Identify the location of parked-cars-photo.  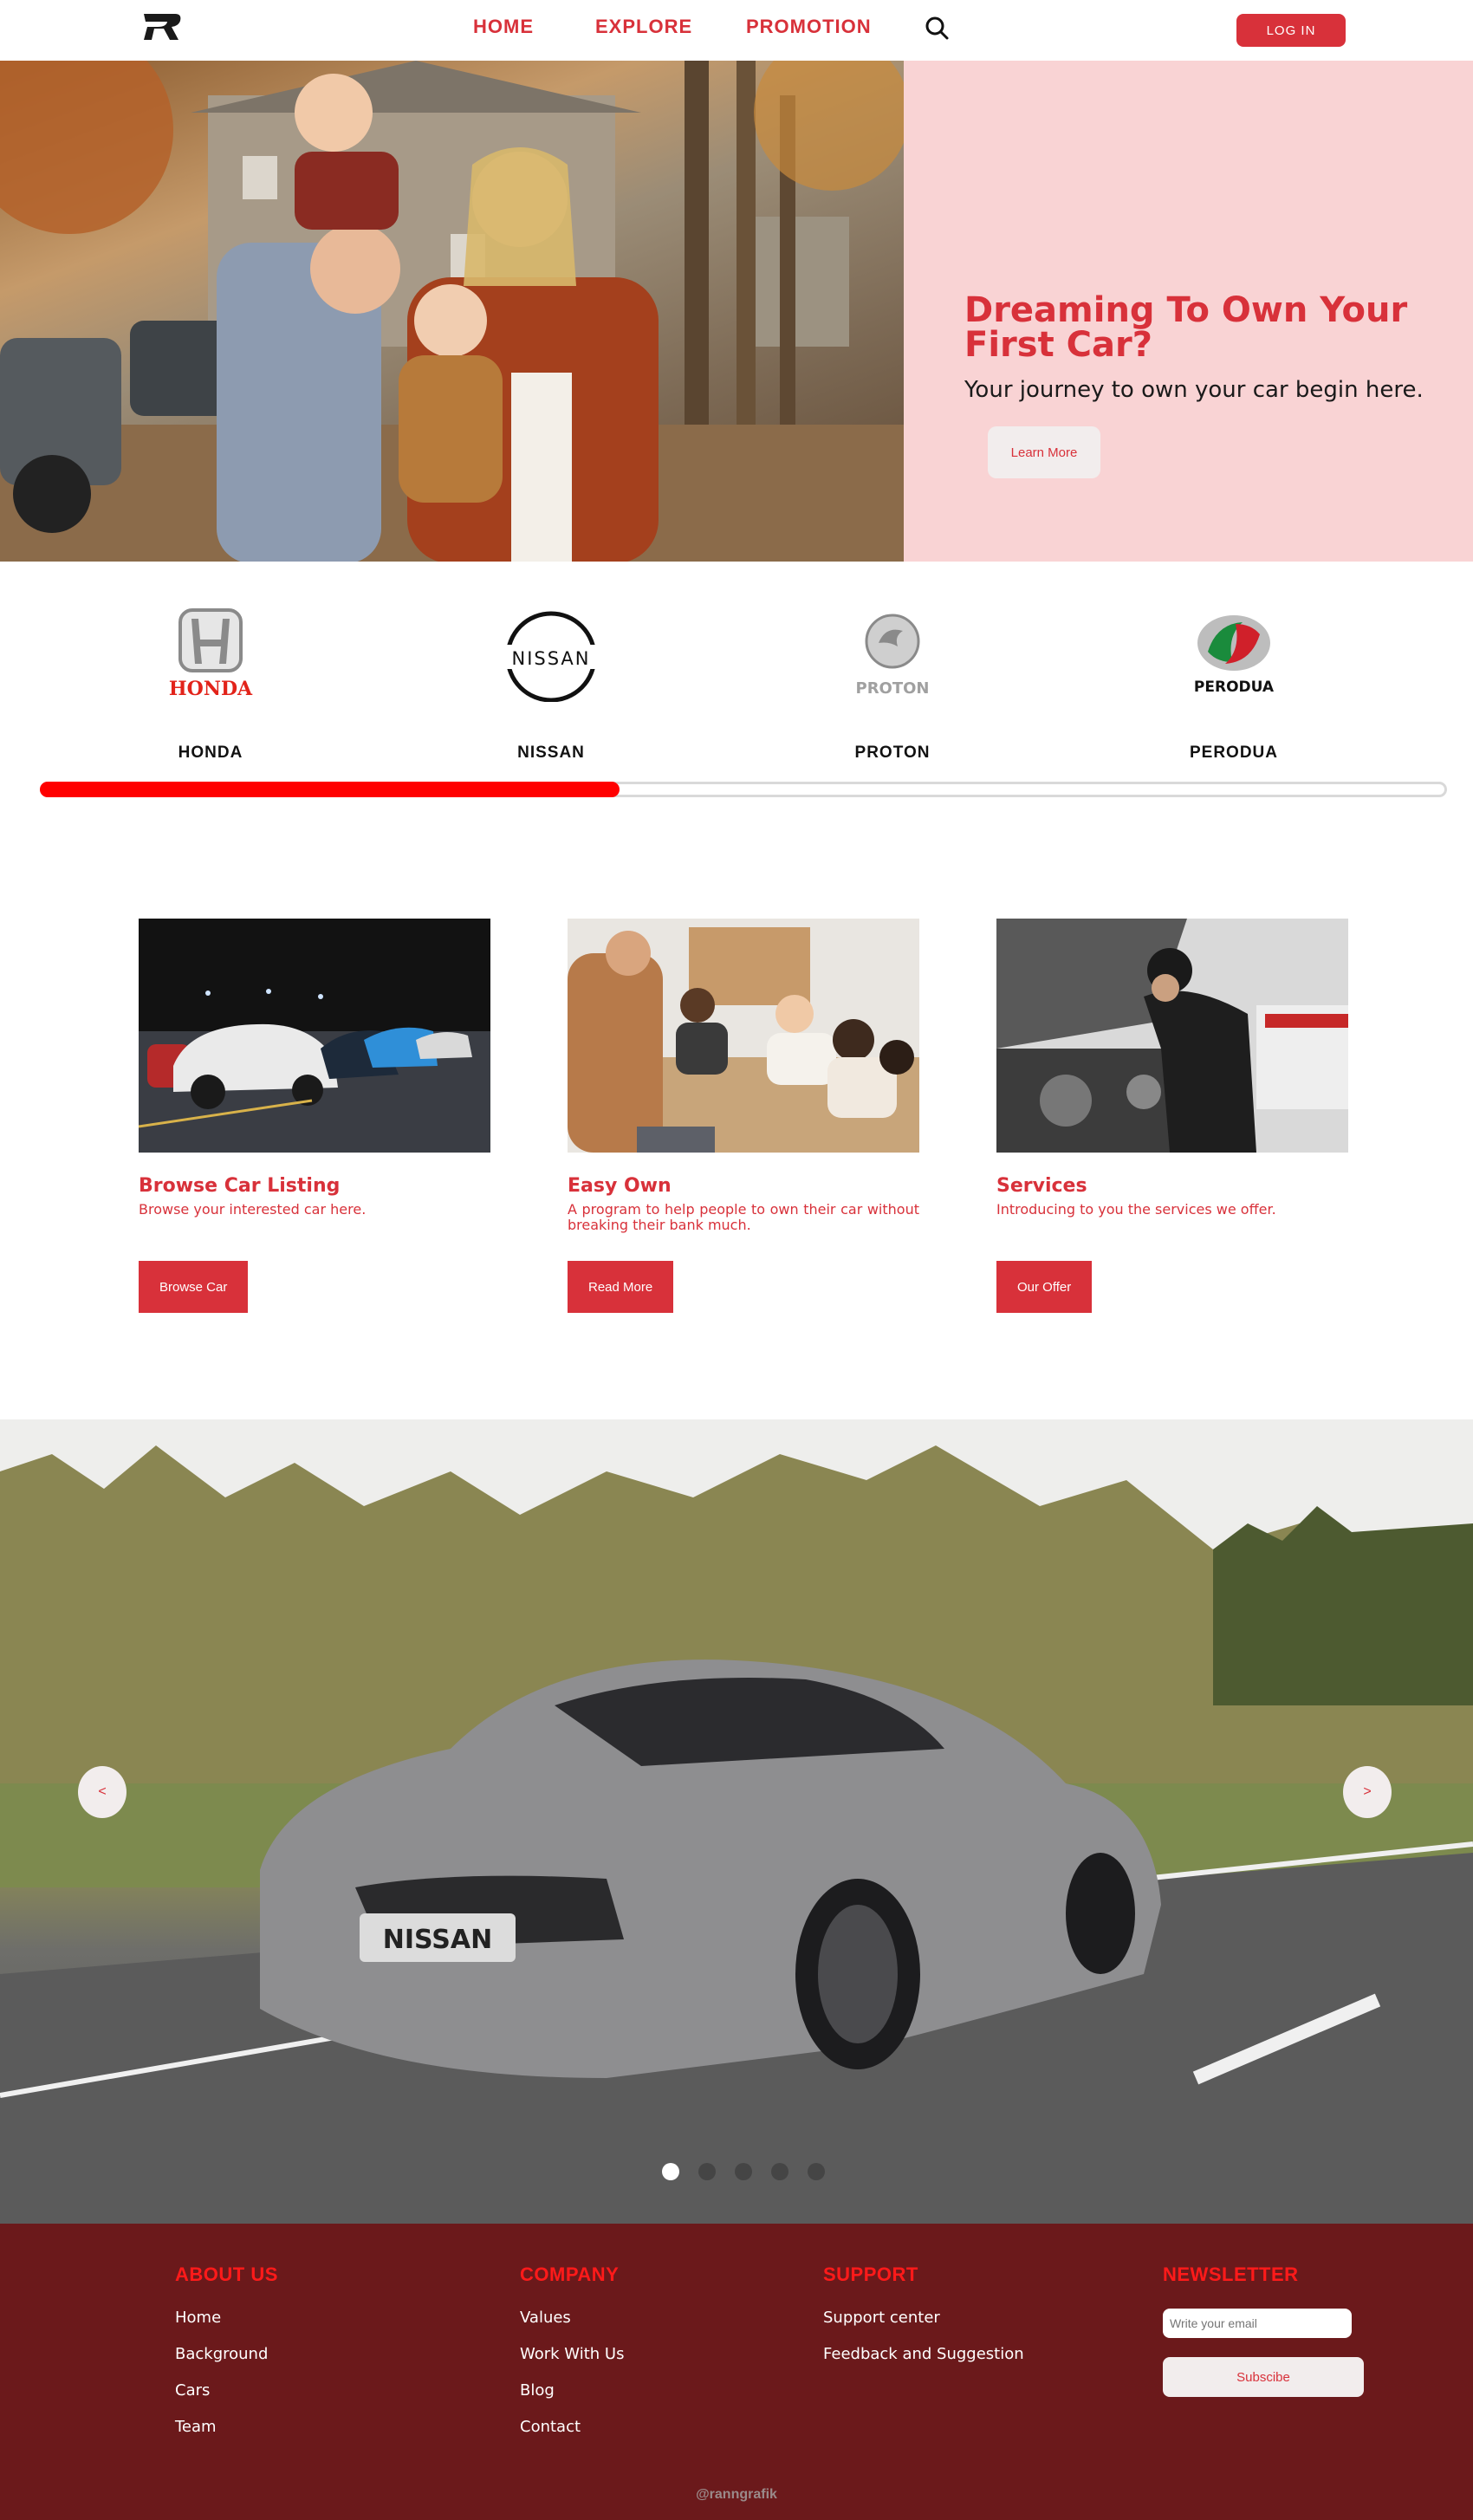
(314, 1036).